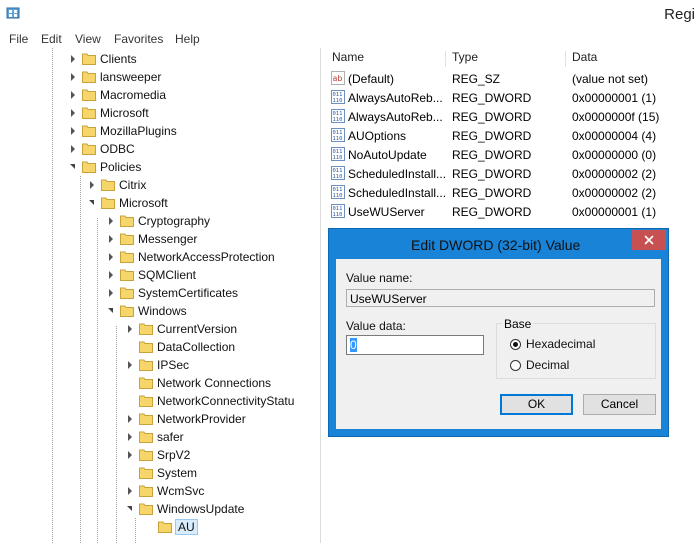 Image resolution: width=695 pixels, height=543 pixels. I want to click on decimal-radio, so click(515, 365).